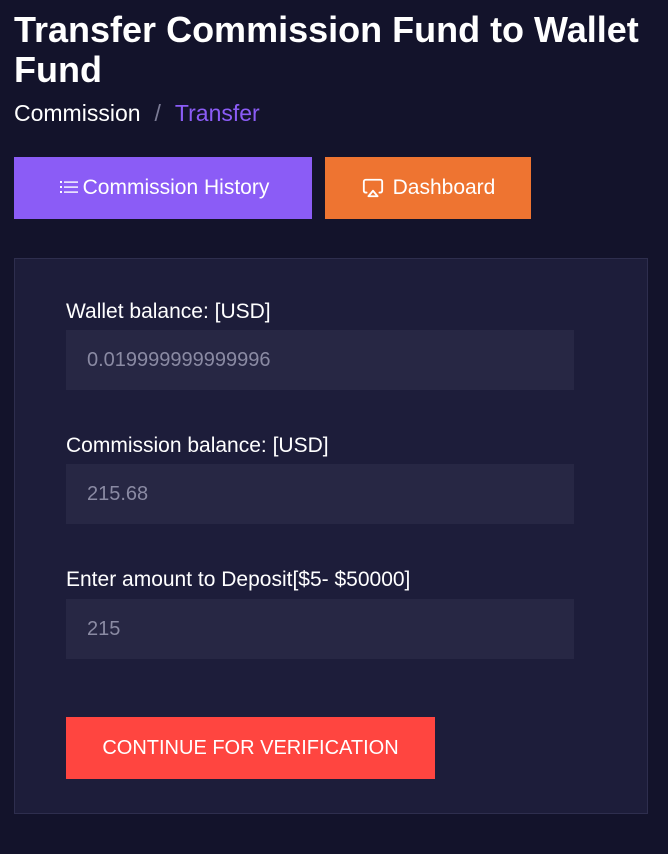 The height and width of the screenshot is (854, 668). I want to click on airplay-icon, so click(373, 188).